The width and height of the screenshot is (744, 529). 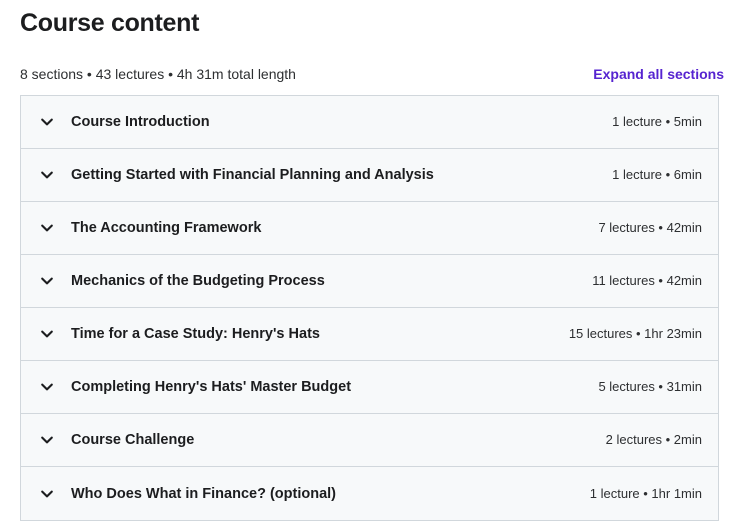 I want to click on section-title: Who Does What in Finance? (optional), so click(x=204, y=493).